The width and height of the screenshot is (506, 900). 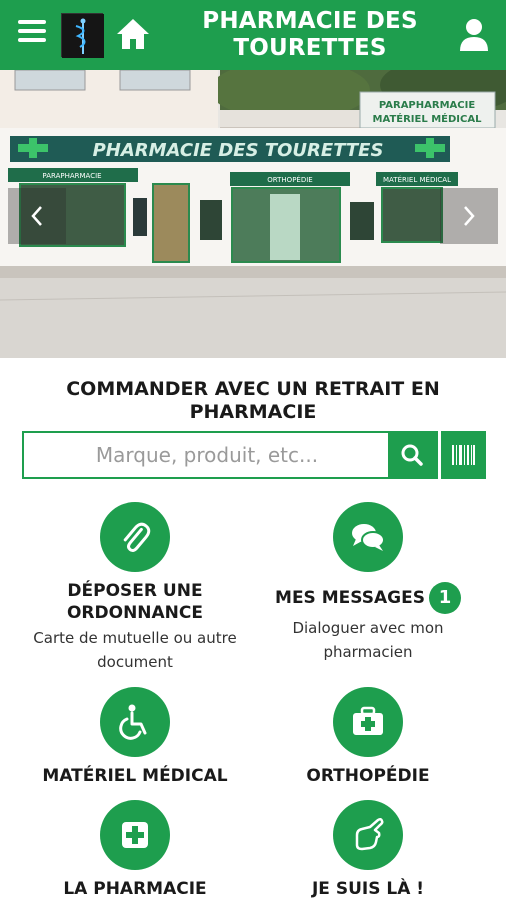 I want to click on chevron-left-icon, so click(x=36, y=216).